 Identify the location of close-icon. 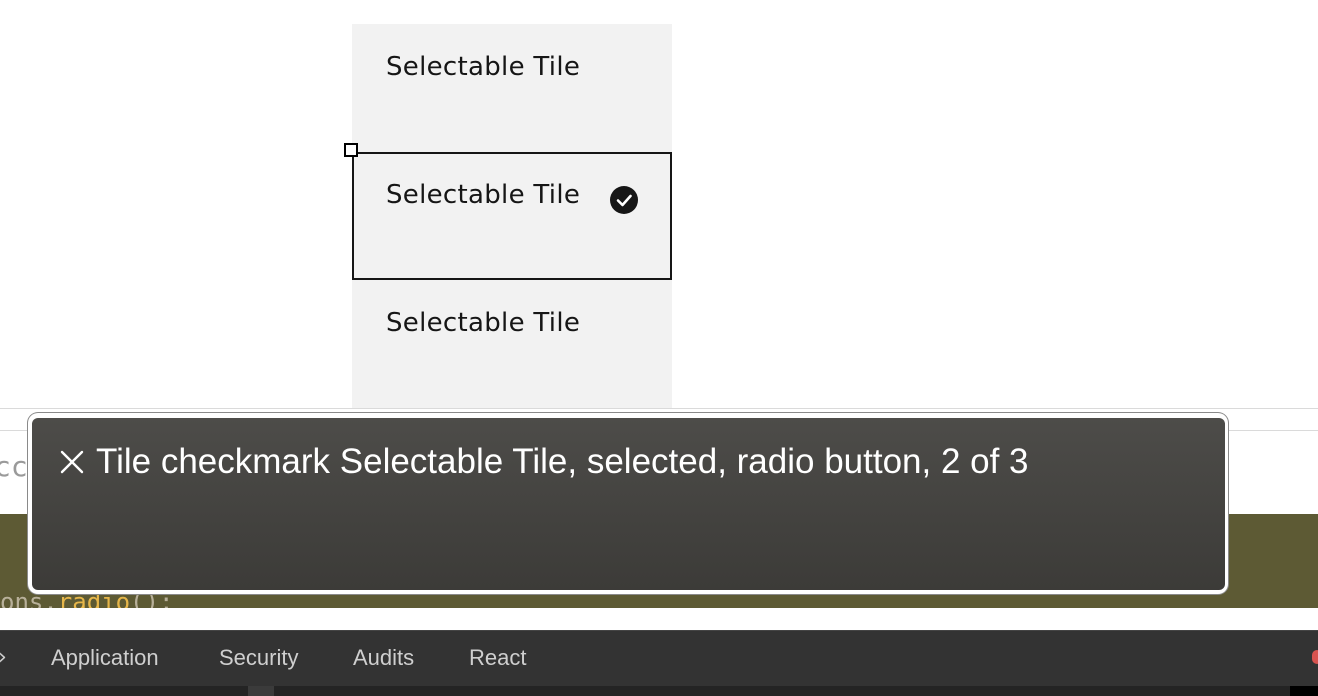
(72, 462).